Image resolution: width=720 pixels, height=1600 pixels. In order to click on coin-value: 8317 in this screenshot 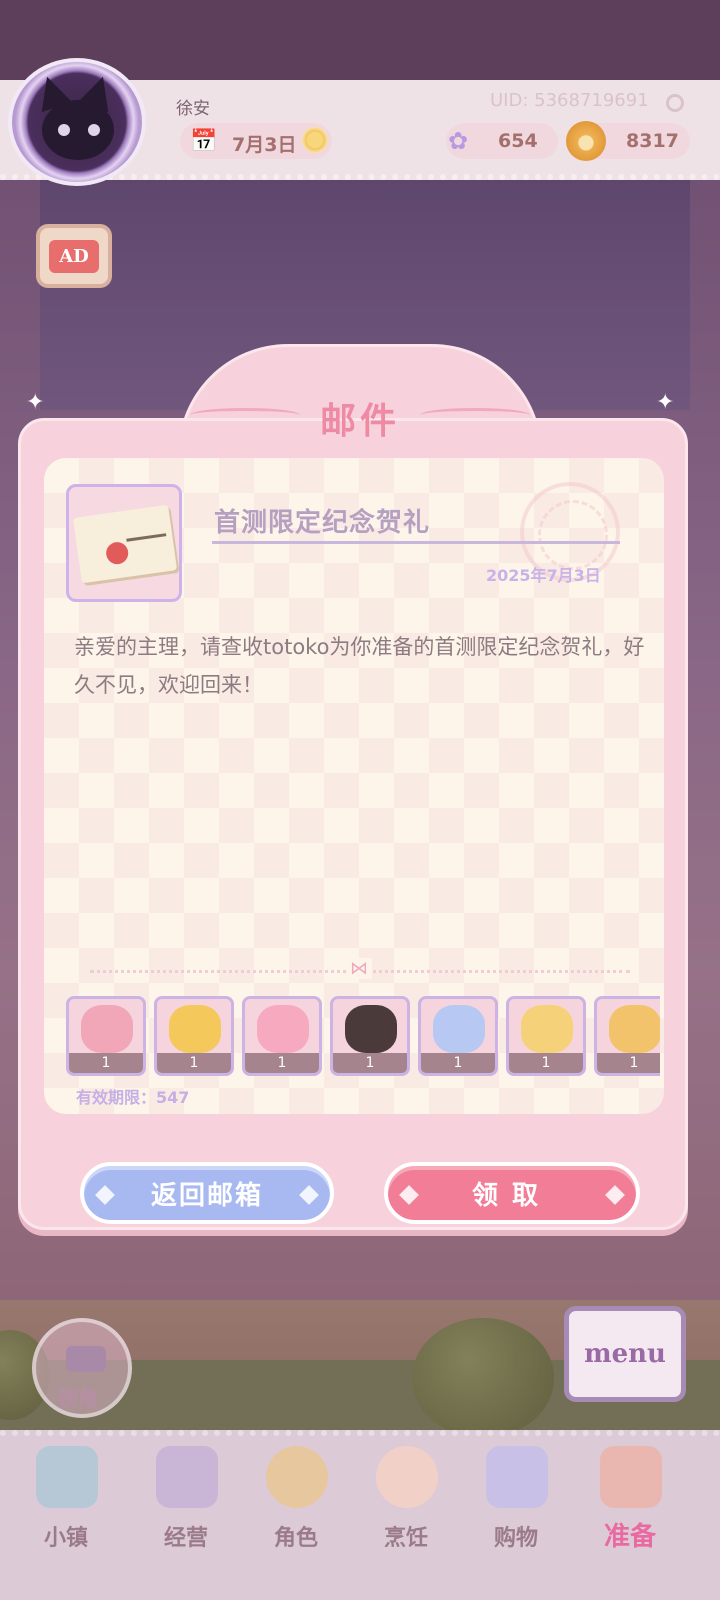, I will do `click(652, 141)`.